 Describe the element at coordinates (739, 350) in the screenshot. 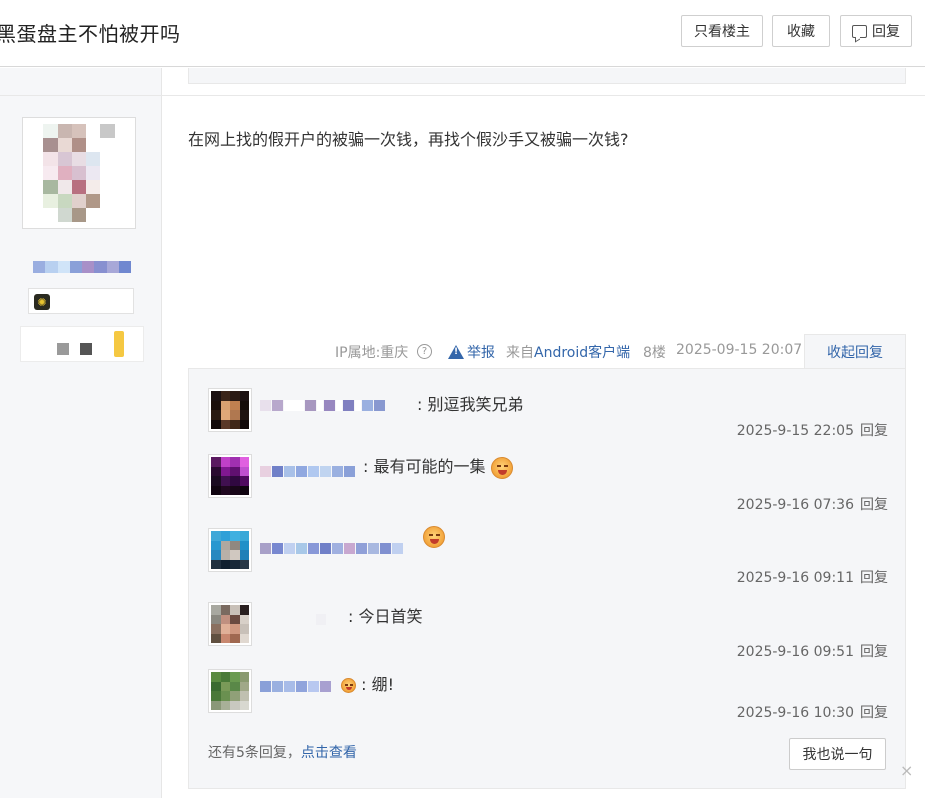

I see `post-time: 2025-09-15 20:07` at that location.